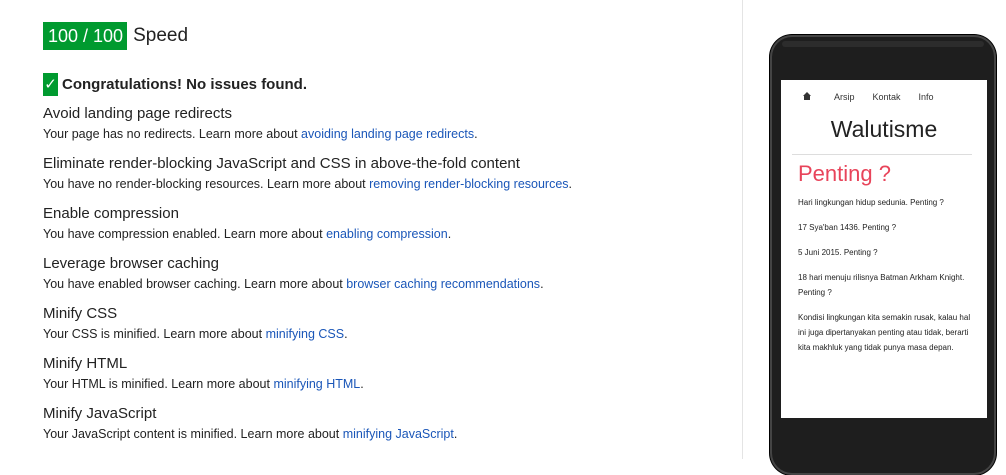 The width and height of the screenshot is (1006, 475). I want to click on rule-learn-more-link: minifying JavaScript, so click(398, 434).